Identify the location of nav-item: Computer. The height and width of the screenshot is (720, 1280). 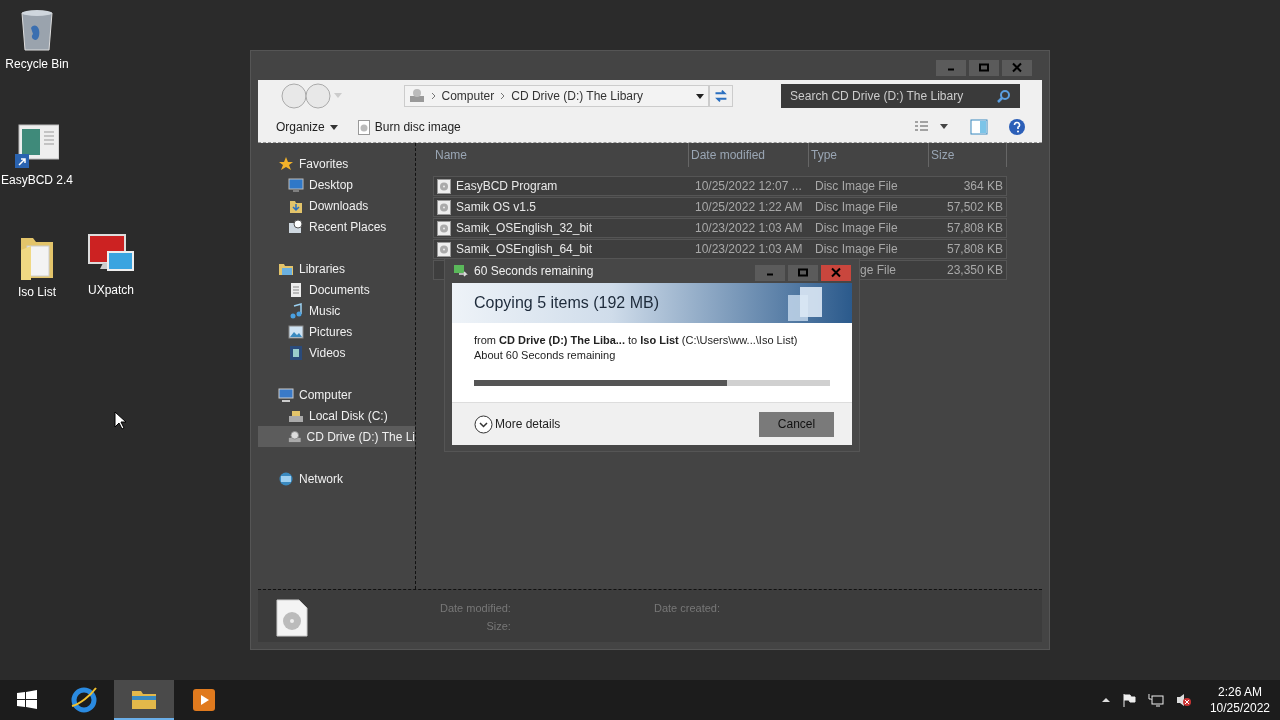
(336, 394).